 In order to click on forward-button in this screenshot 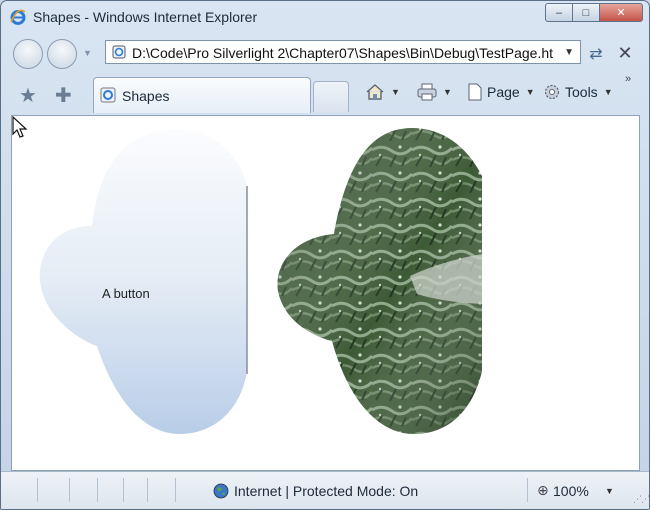, I will do `click(62, 54)`.